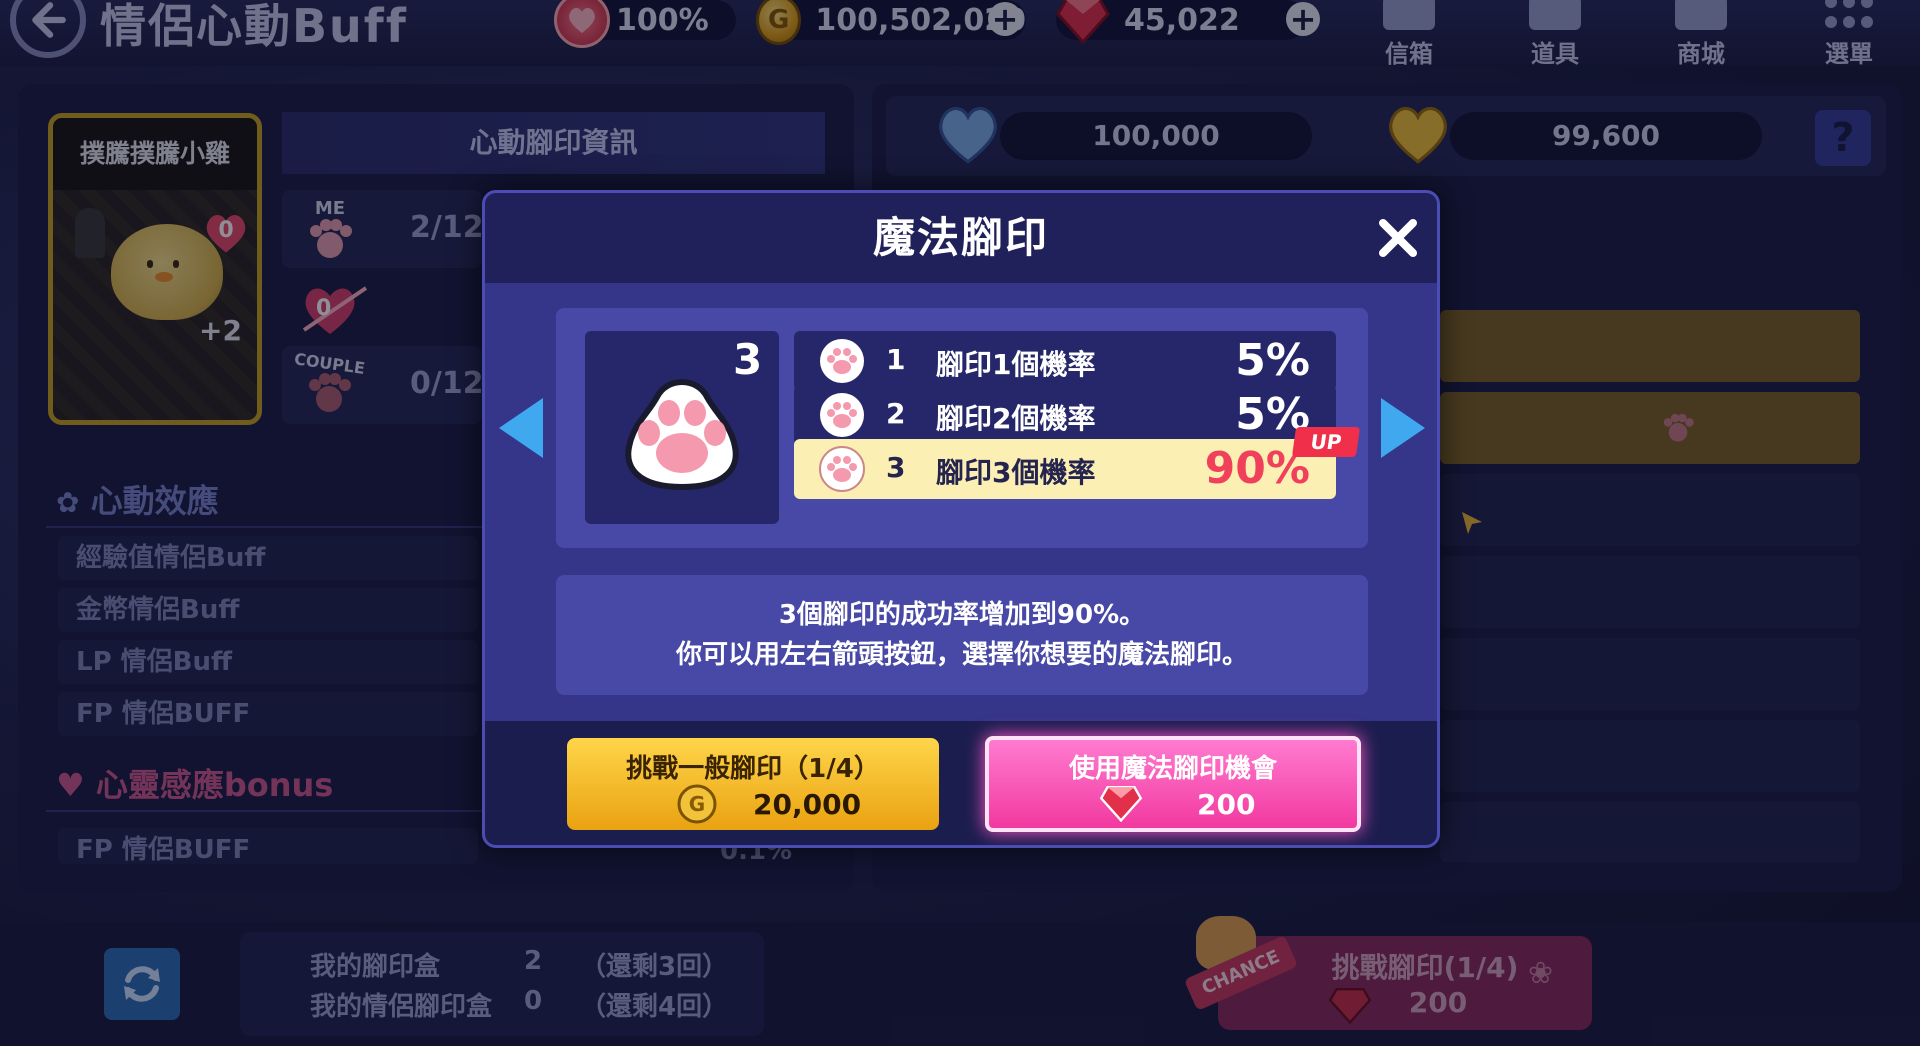 Image resolution: width=1920 pixels, height=1046 pixels. I want to click on buff-row: 經驗值情侶Buff, so click(268, 558).